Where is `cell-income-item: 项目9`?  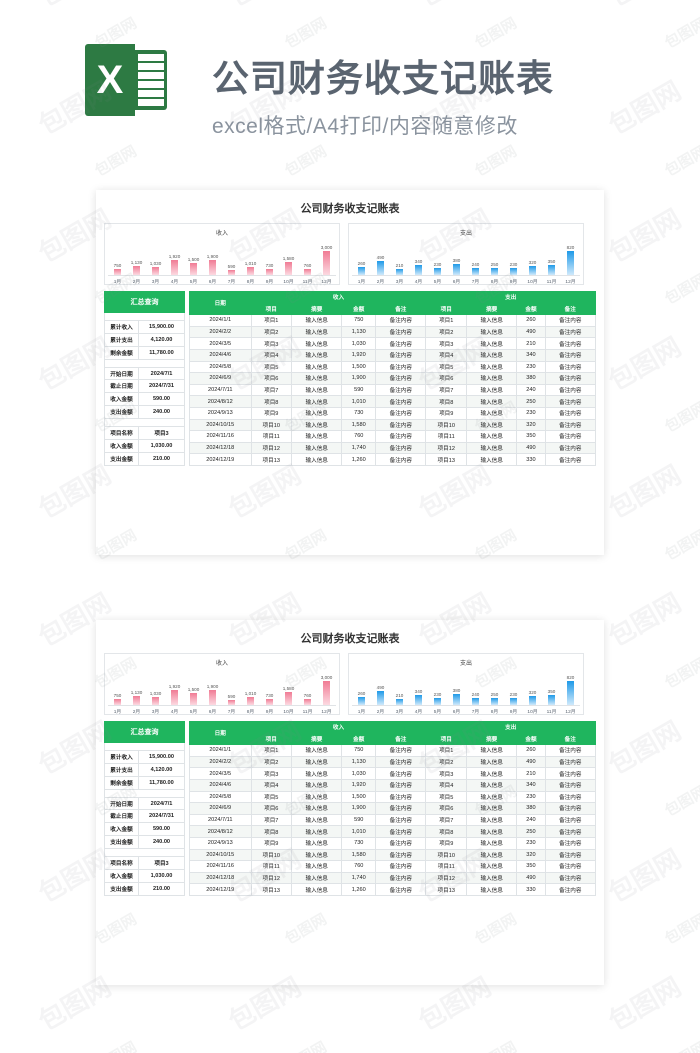 cell-income-item: 项目9 is located at coordinates (271, 413).